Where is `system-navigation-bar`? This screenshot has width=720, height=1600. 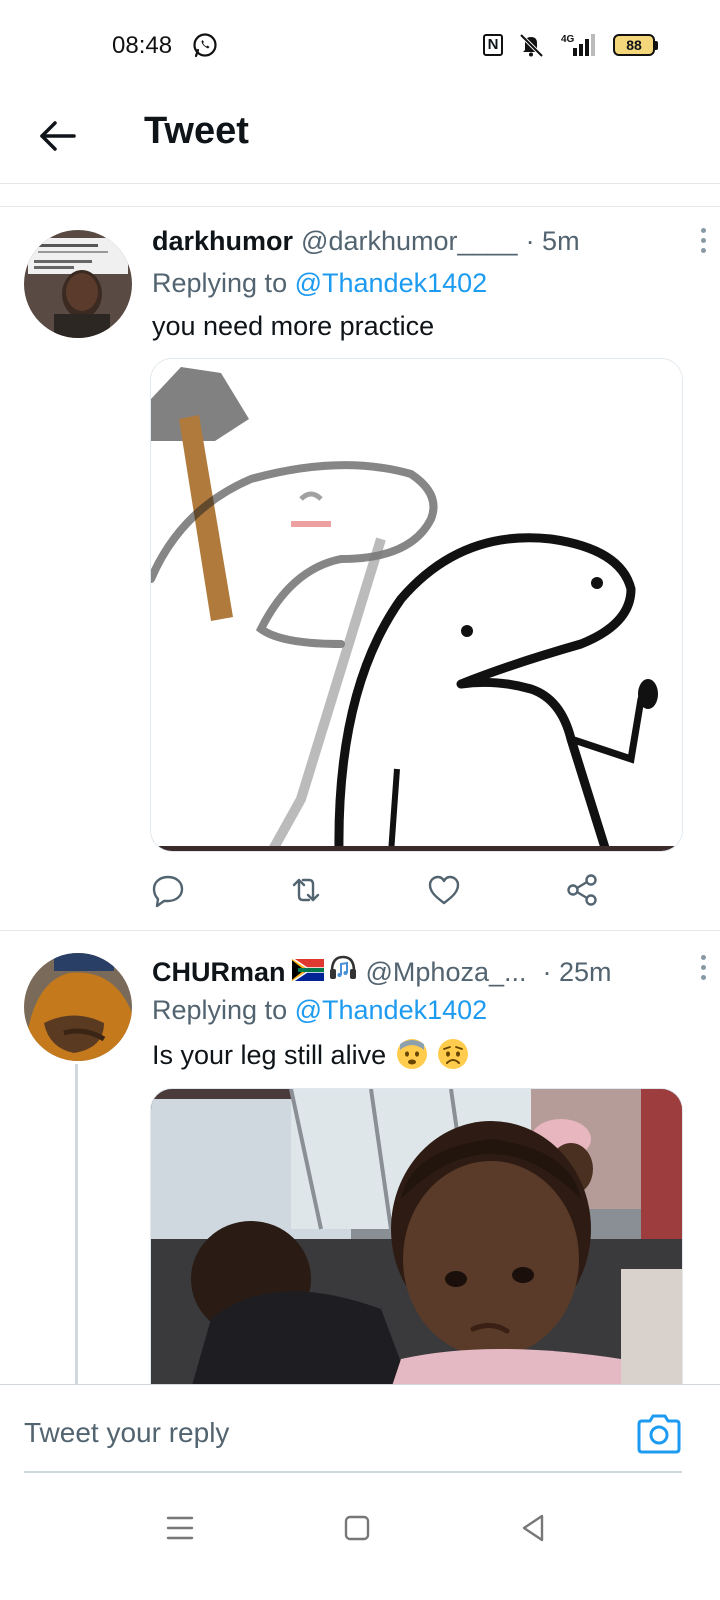 system-navigation-bar is located at coordinates (360, 1547).